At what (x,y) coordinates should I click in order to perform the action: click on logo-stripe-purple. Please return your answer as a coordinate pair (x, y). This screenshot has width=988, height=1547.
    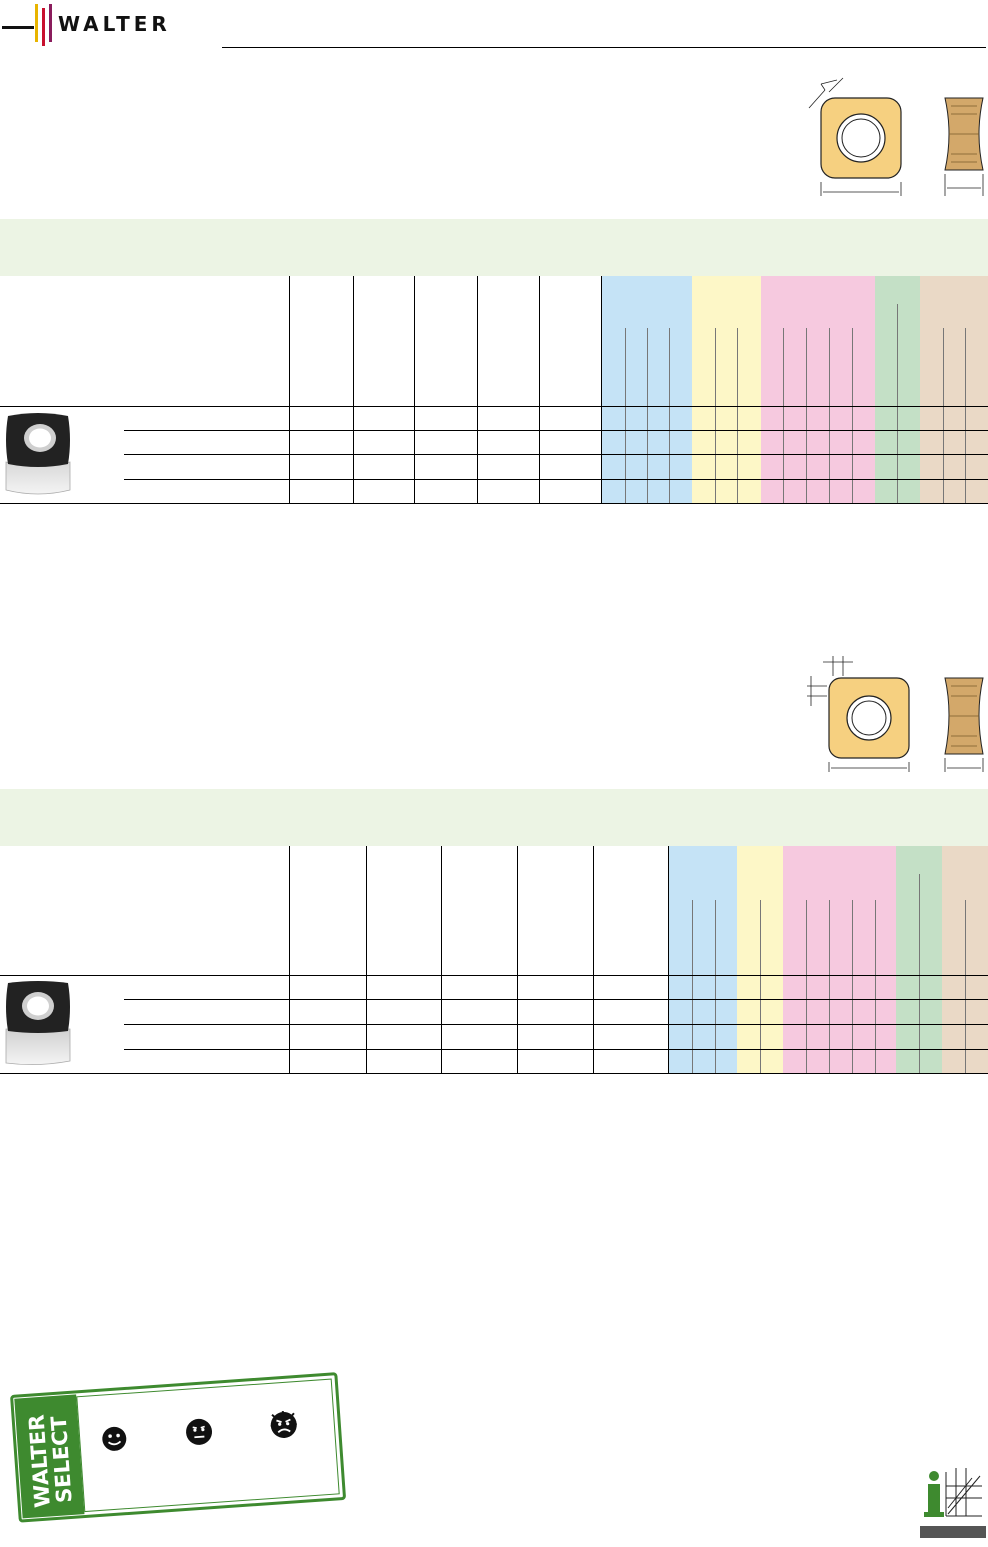
    Looking at the image, I should click on (50, 23).